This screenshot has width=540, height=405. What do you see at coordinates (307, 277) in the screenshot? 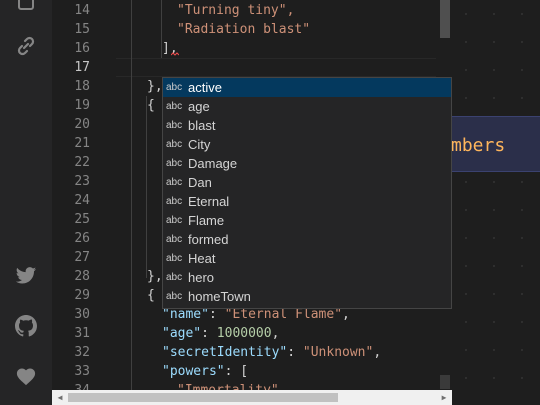
I see `suggestion-item: abc hero` at bounding box center [307, 277].